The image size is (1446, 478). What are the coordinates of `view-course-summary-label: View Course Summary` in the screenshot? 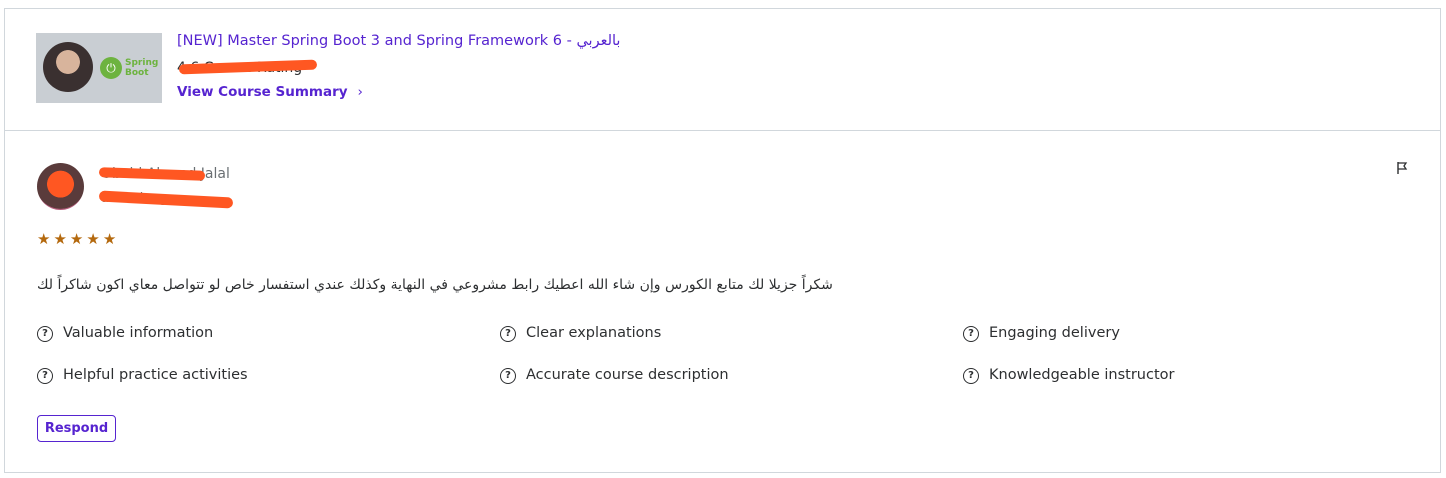 It's located at (262, 92).